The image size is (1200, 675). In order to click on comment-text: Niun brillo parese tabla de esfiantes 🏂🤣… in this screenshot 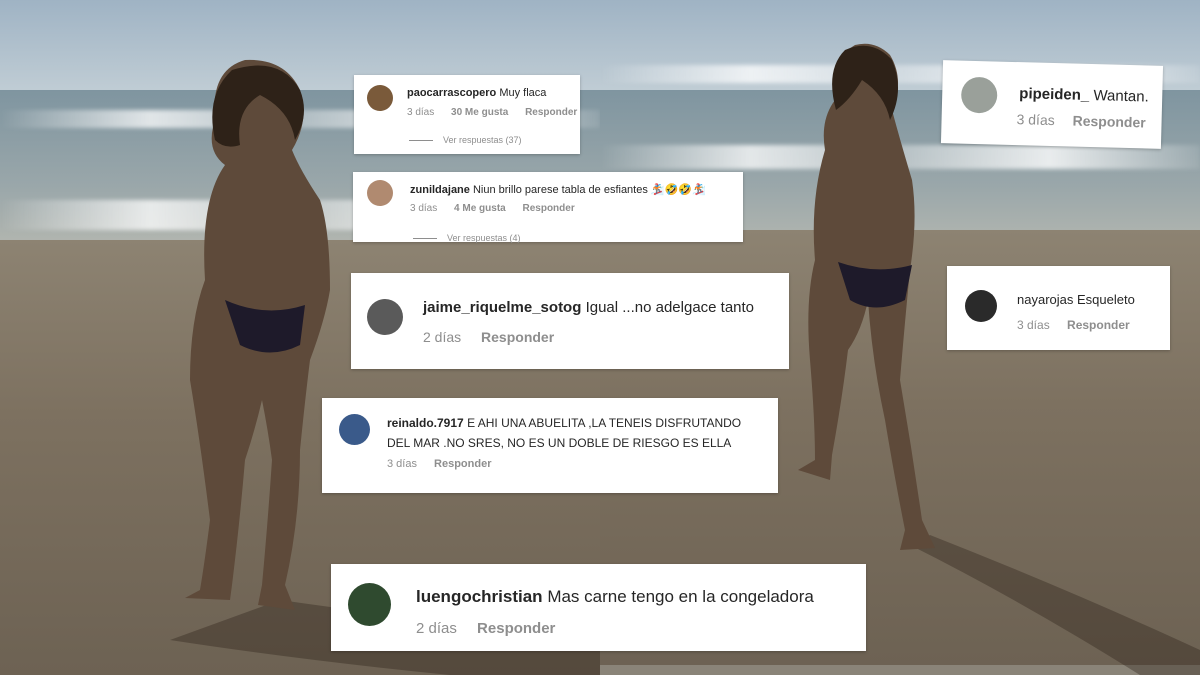, I will do `click(589, 190)`.